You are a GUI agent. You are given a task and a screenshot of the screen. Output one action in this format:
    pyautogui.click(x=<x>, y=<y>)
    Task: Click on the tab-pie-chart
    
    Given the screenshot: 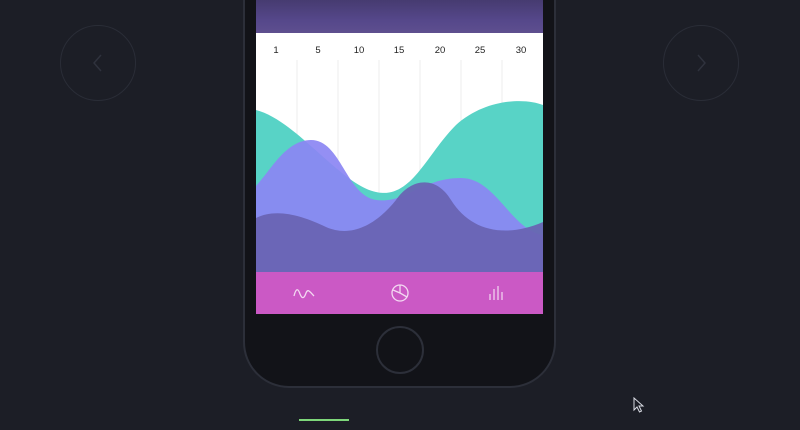 What is the action you would take?
    pyautogui.click(x=400, y=293)
    